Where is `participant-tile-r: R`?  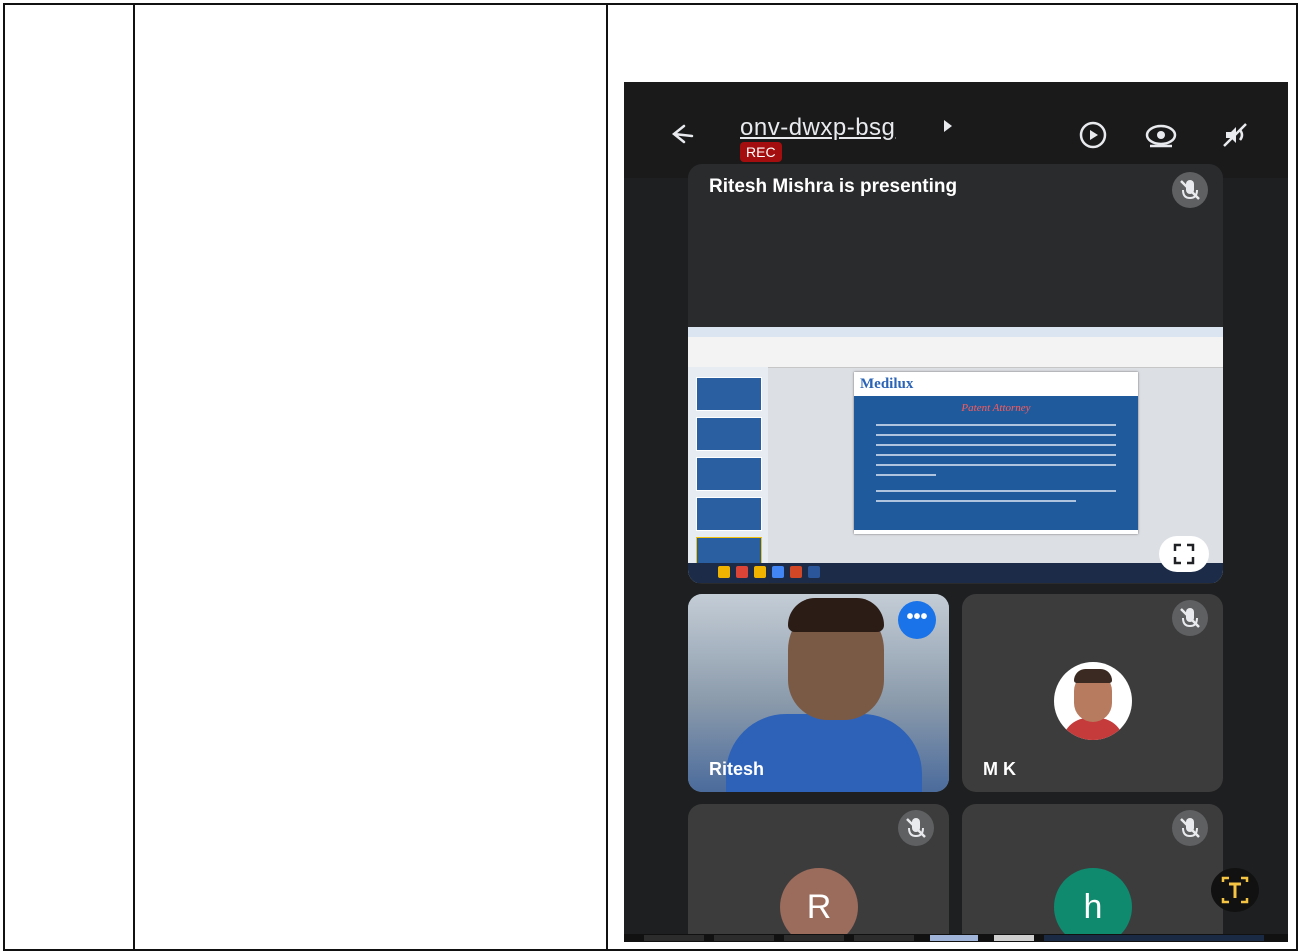 participant-tile-r: R is located at coordinates (818, 873).